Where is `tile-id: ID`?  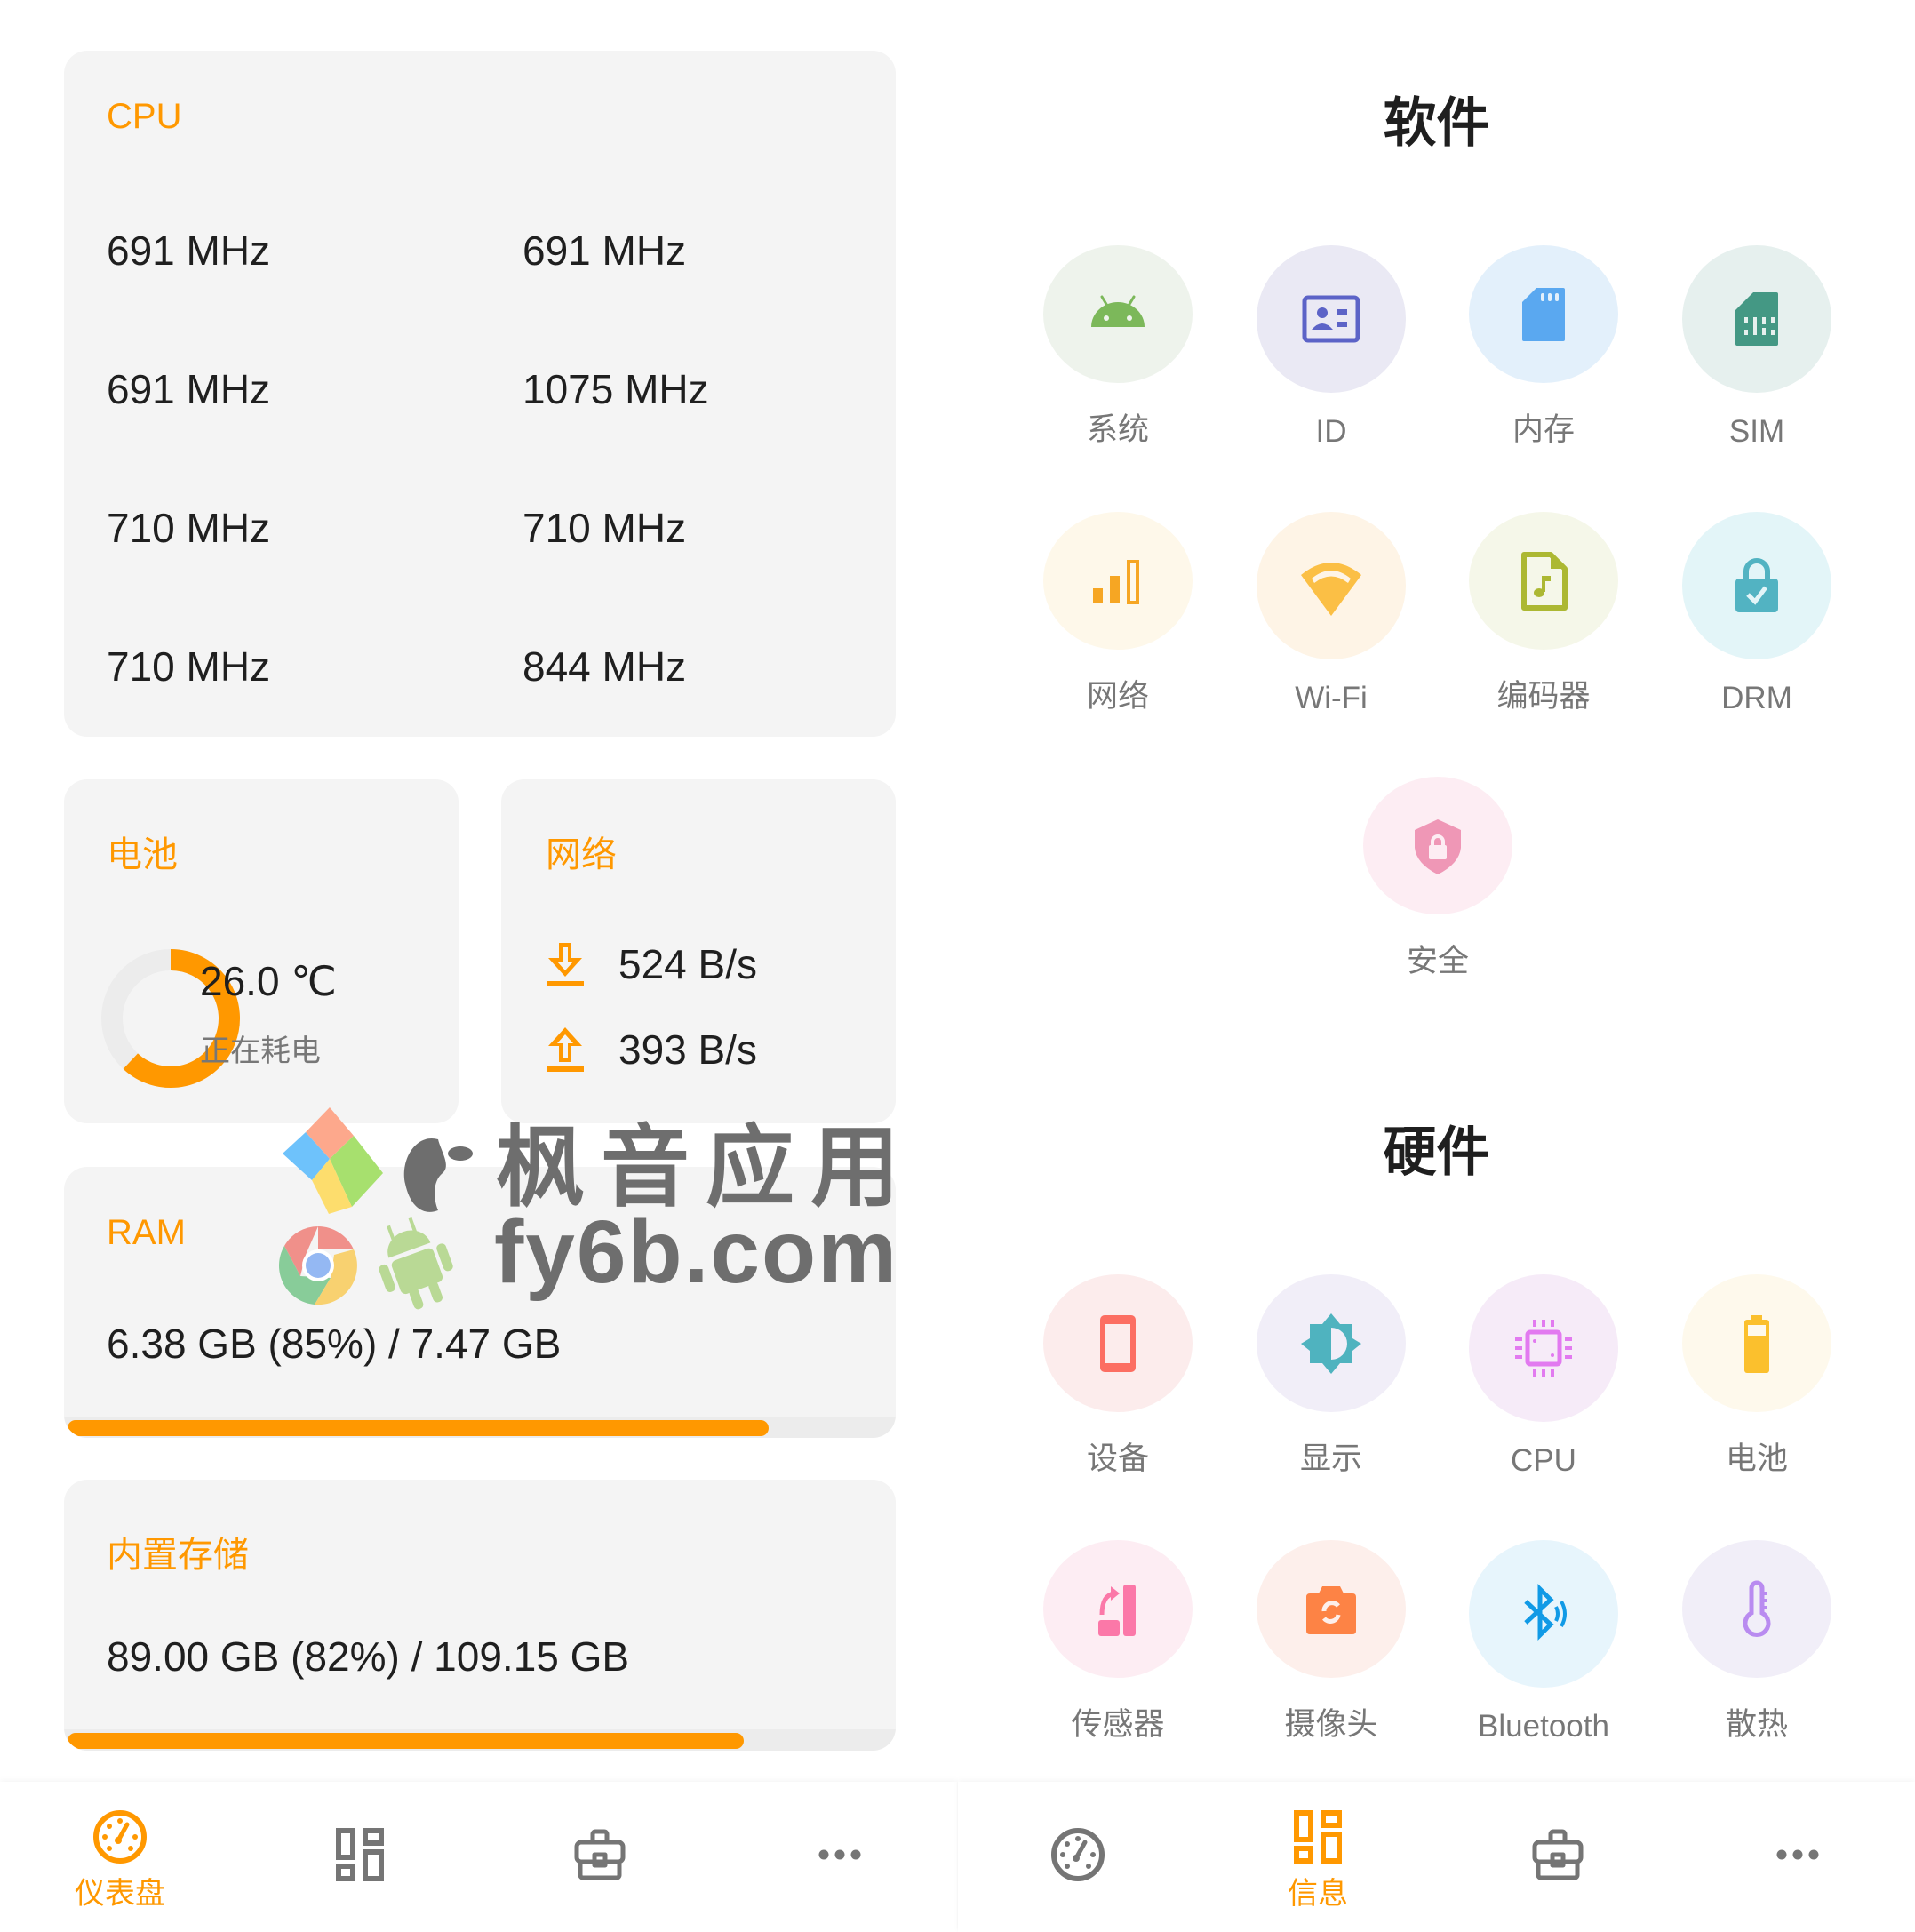
tile-id: ID is located at coordinates (1331, 347).